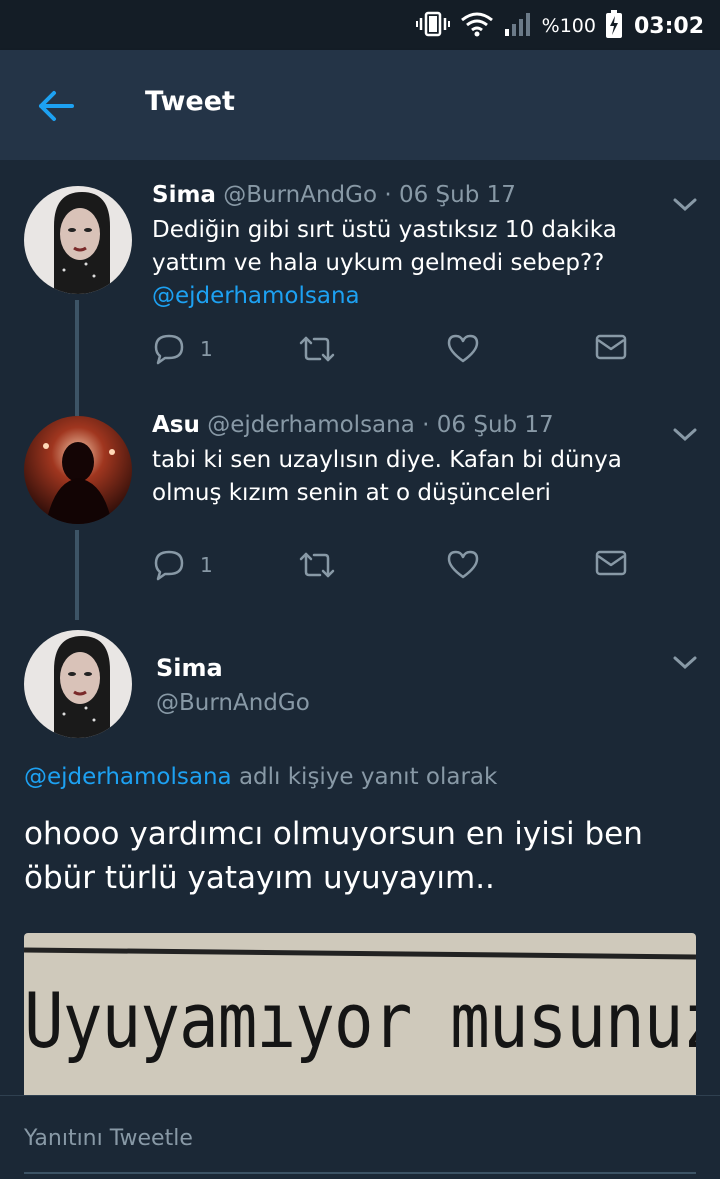  What do you see at coordinates (360, 105) in the screenshot?
I see `app-bar: Tweet` at bounding box center [360, 105].